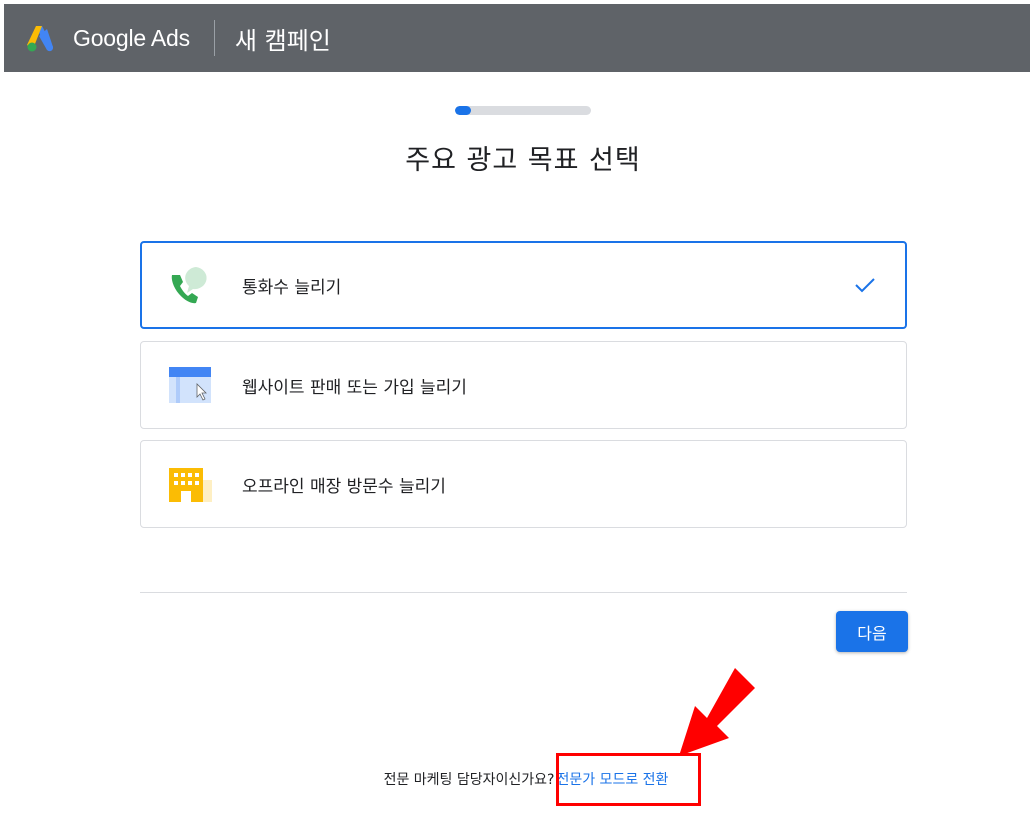  What do you see at coordinates (523, 385) in the screenshot?
I see `goal-option-website: 웹사이트 판매 또는 가입 늘리기` at bounding box center [523, 385].